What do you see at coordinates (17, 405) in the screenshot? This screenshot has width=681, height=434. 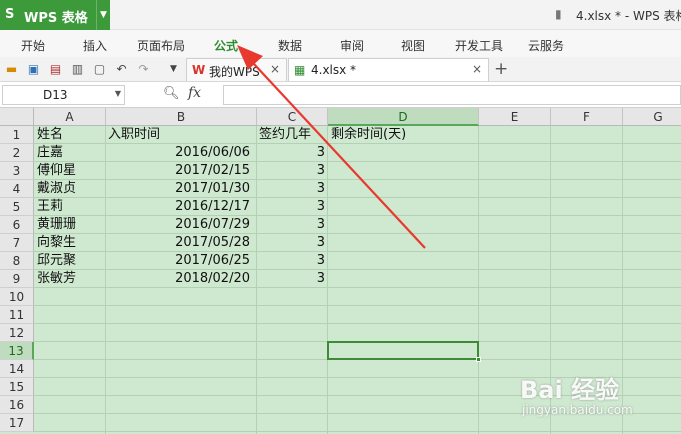 I see `row-header: 16` at bounding box center [17, 405].